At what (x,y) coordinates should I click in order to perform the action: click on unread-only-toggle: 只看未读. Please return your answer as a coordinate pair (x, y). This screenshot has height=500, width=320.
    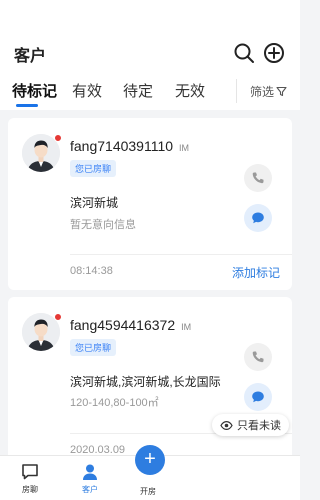
    Looking at the image, I should click on (250, 425).